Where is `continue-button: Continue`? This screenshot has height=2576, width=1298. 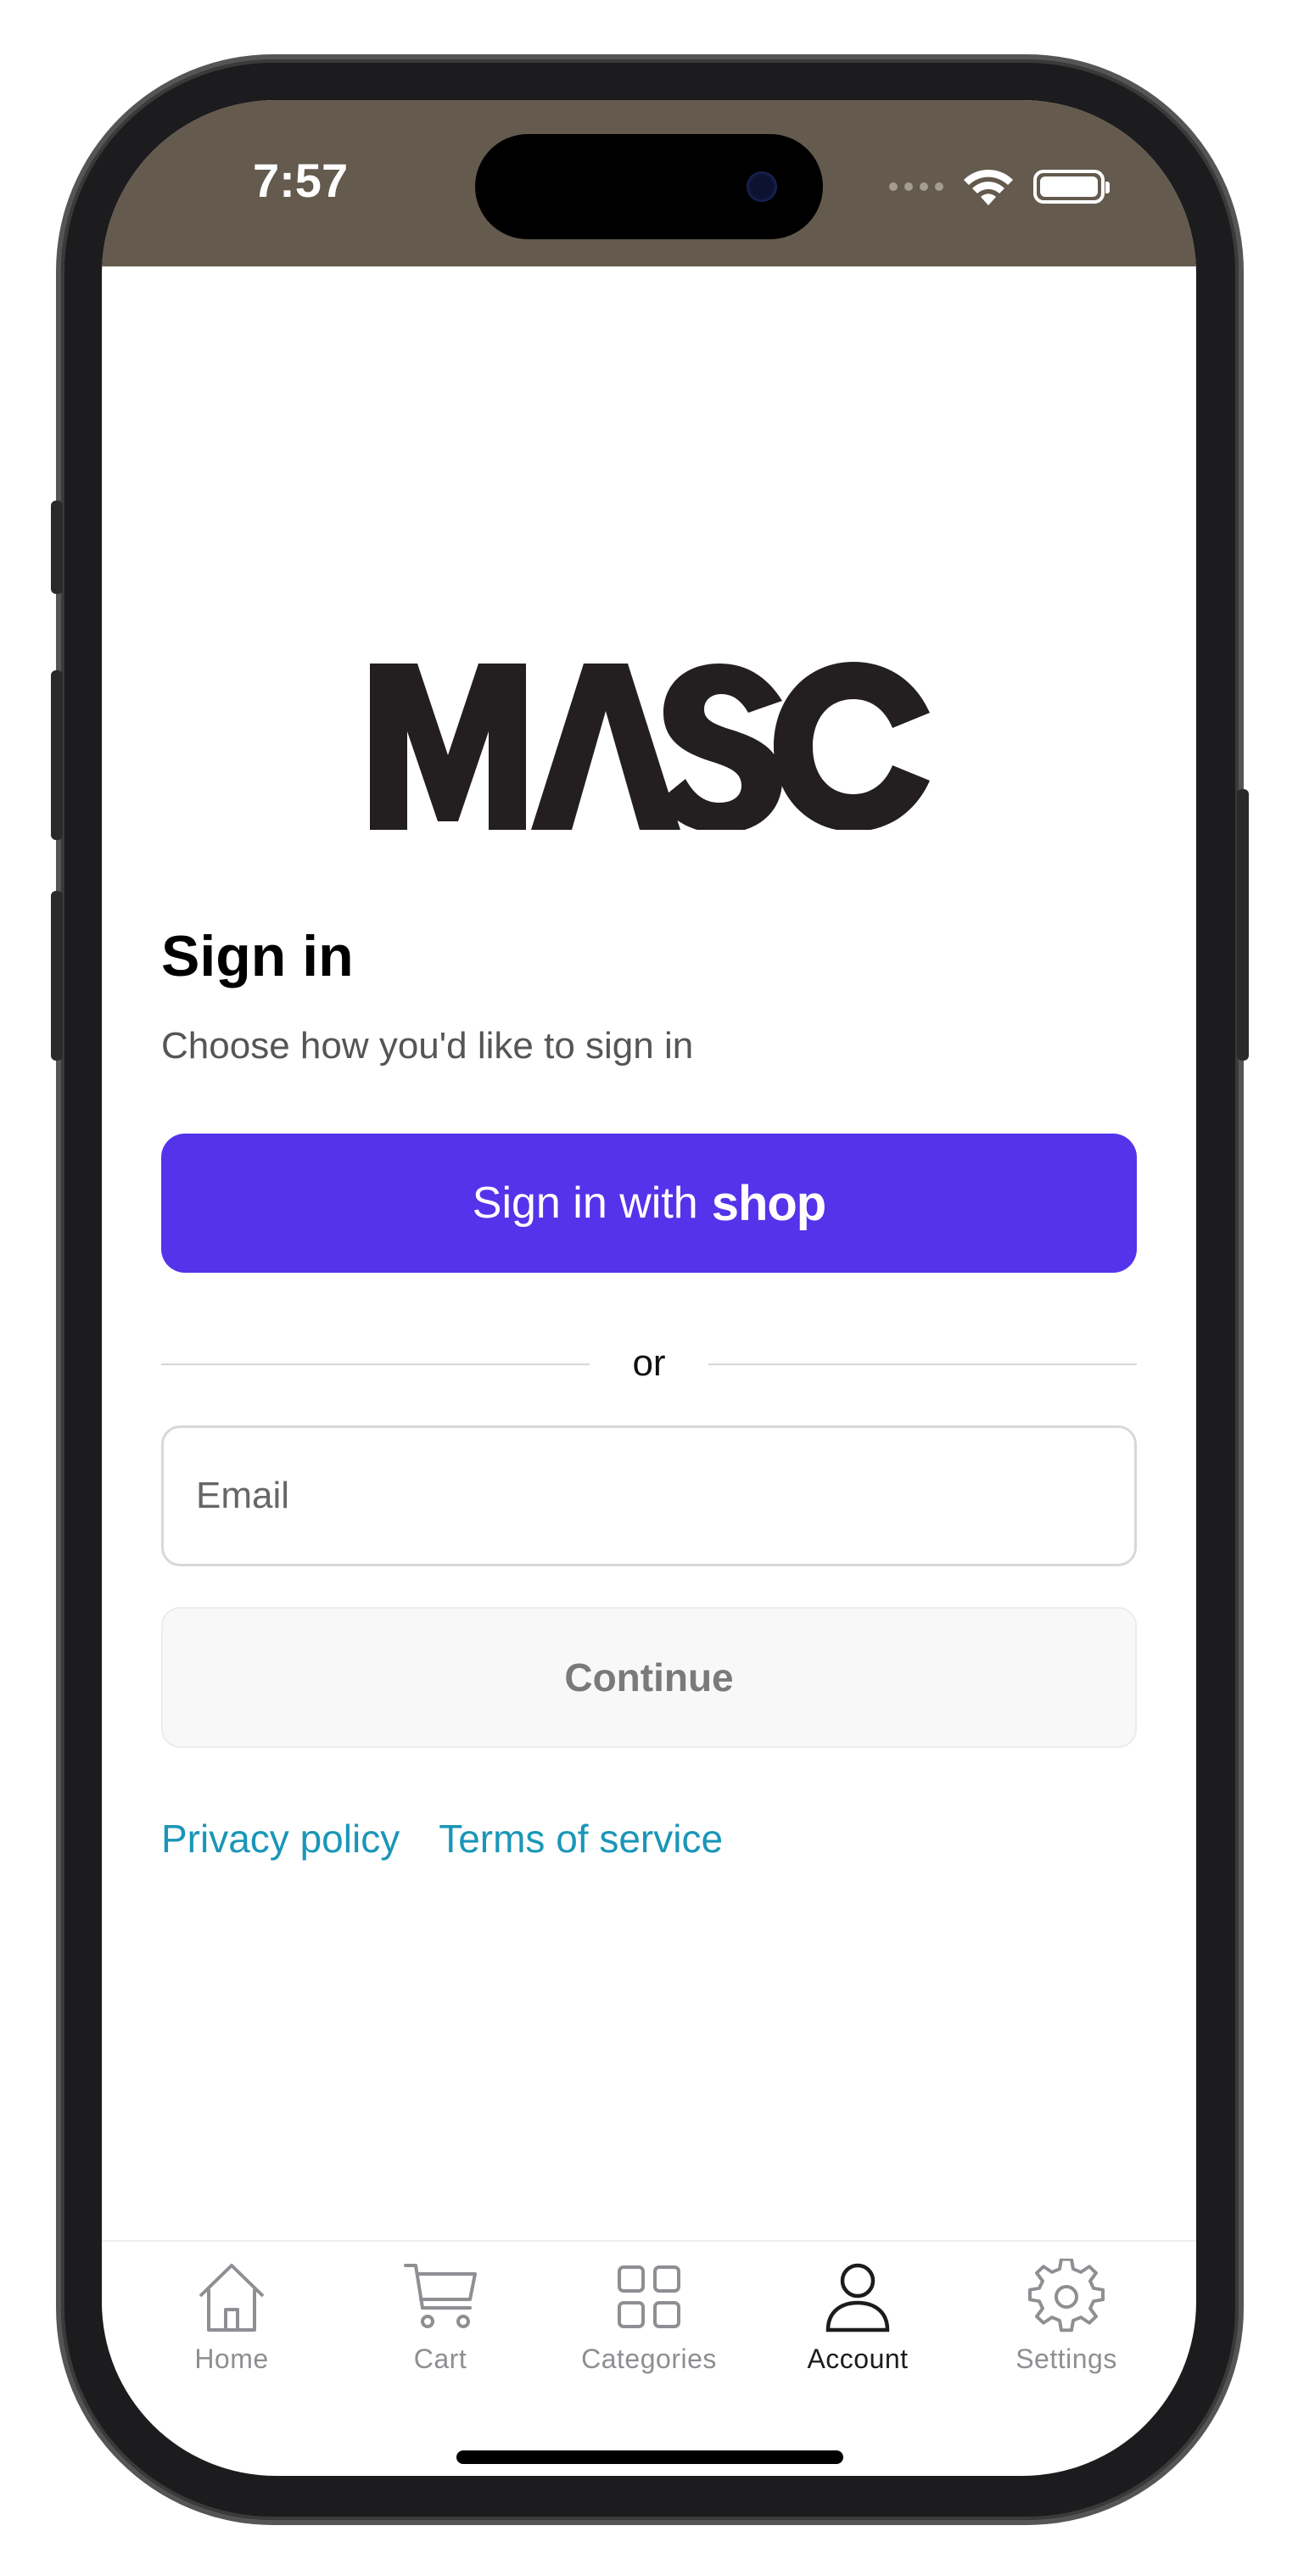 continue-button: Continue is located at coordinates (649, 1678).